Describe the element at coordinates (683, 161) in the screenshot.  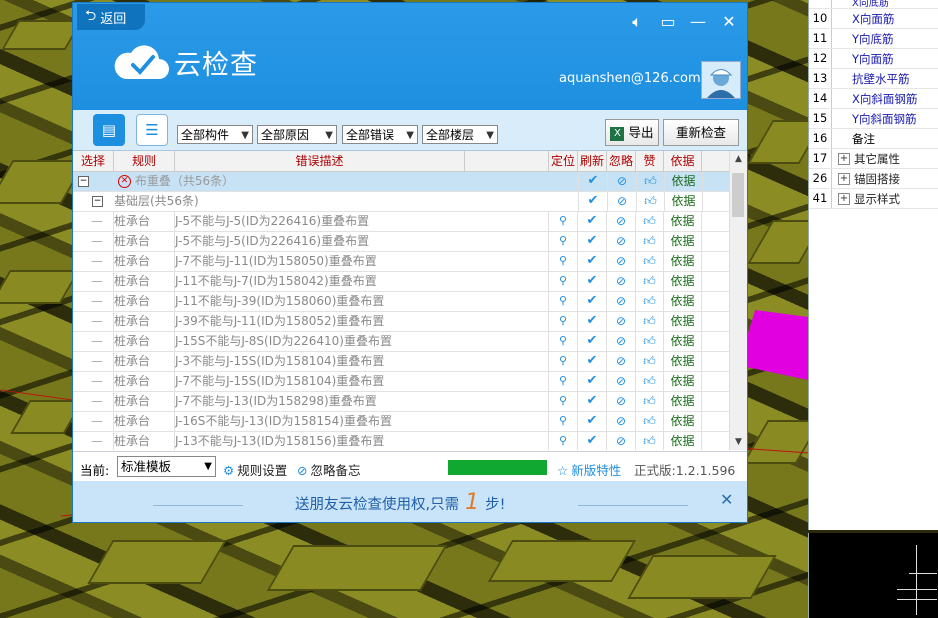
I see `col-basis: 依据` at that location.